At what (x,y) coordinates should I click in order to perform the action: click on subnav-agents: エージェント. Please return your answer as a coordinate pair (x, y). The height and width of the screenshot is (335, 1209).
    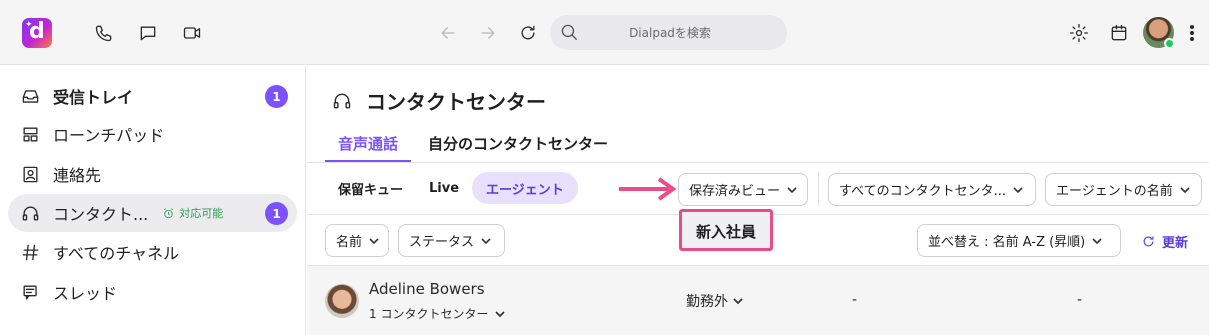
    Looking at the image, I should click on (525, 188).